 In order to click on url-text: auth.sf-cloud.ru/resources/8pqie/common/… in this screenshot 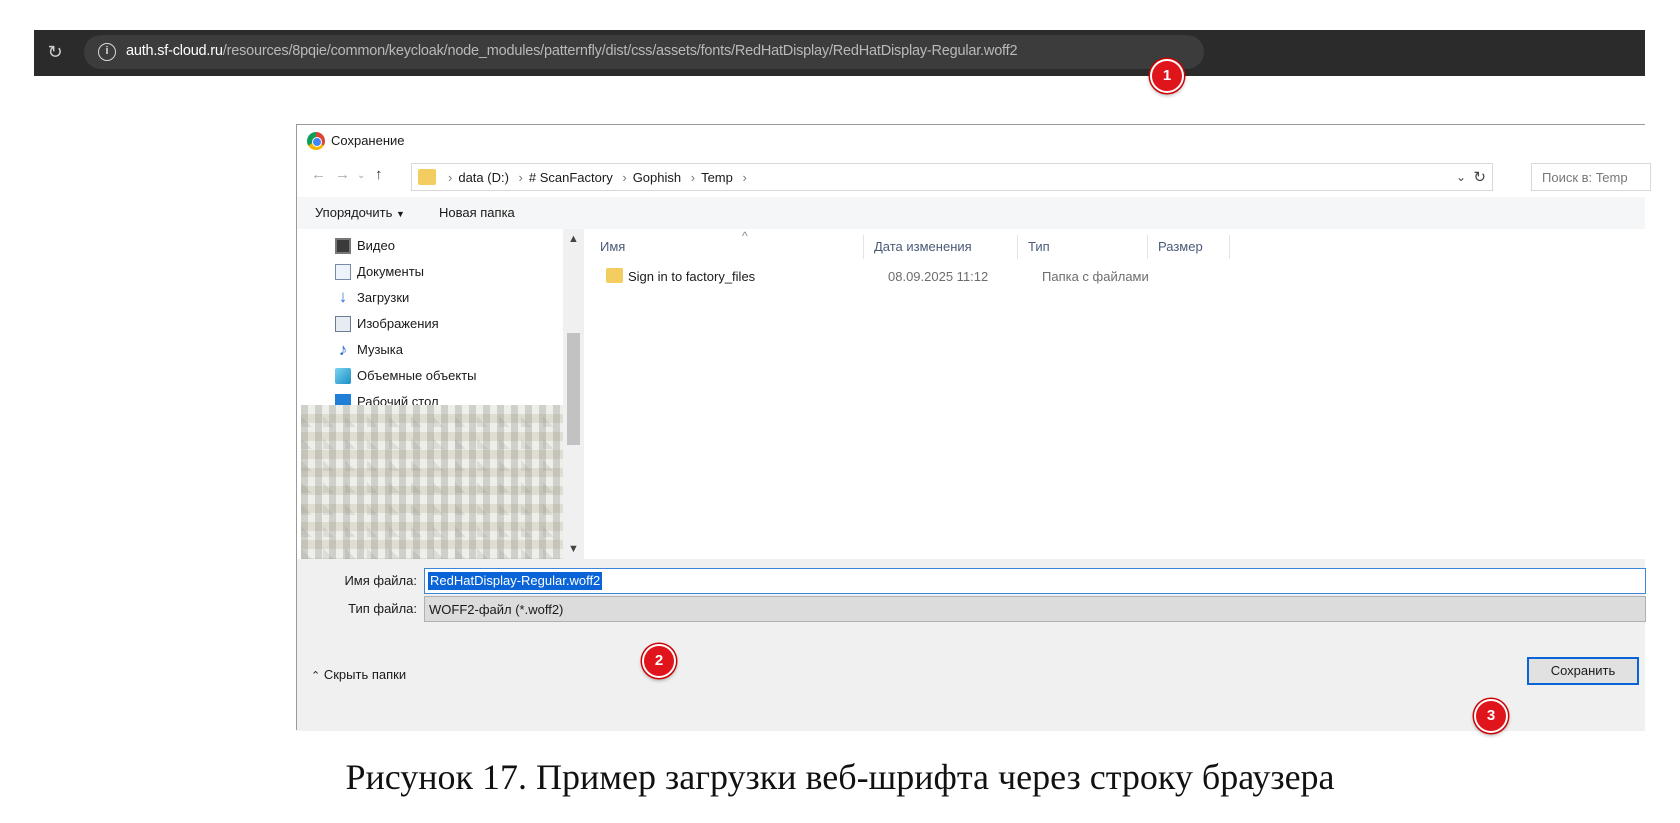, I will do `click(572, 51)`.